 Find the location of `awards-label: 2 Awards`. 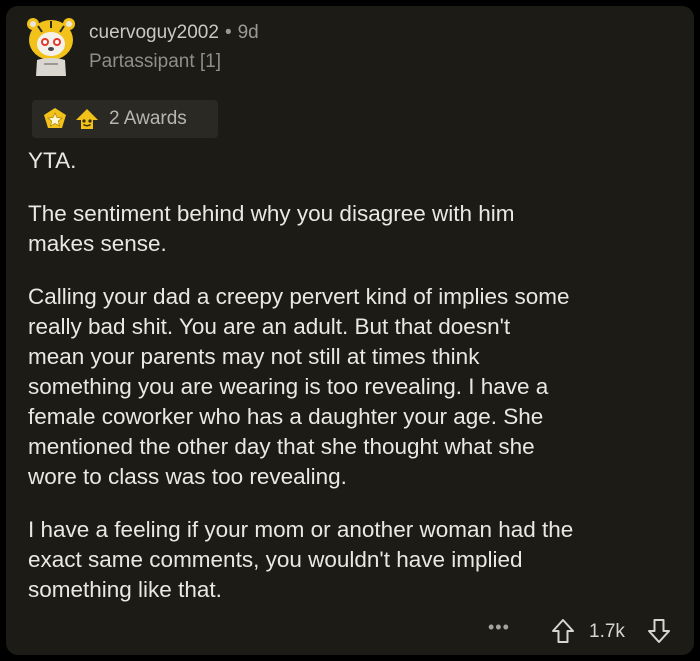

awards-label: 2 Awards is located at coordinates (148, 118).